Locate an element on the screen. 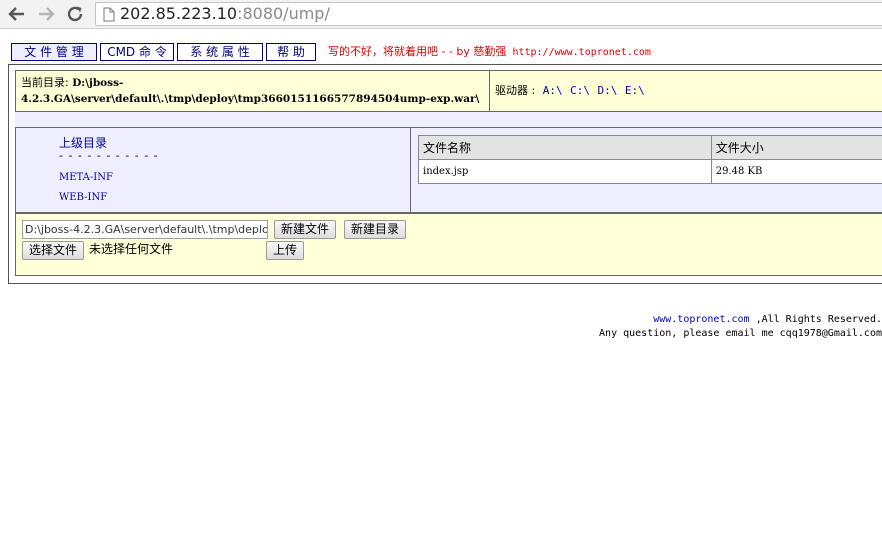 Image resolution: width=882 pixels, height=546 pixels. drive-d-link: D:\ is located at coordinates (607, 90).